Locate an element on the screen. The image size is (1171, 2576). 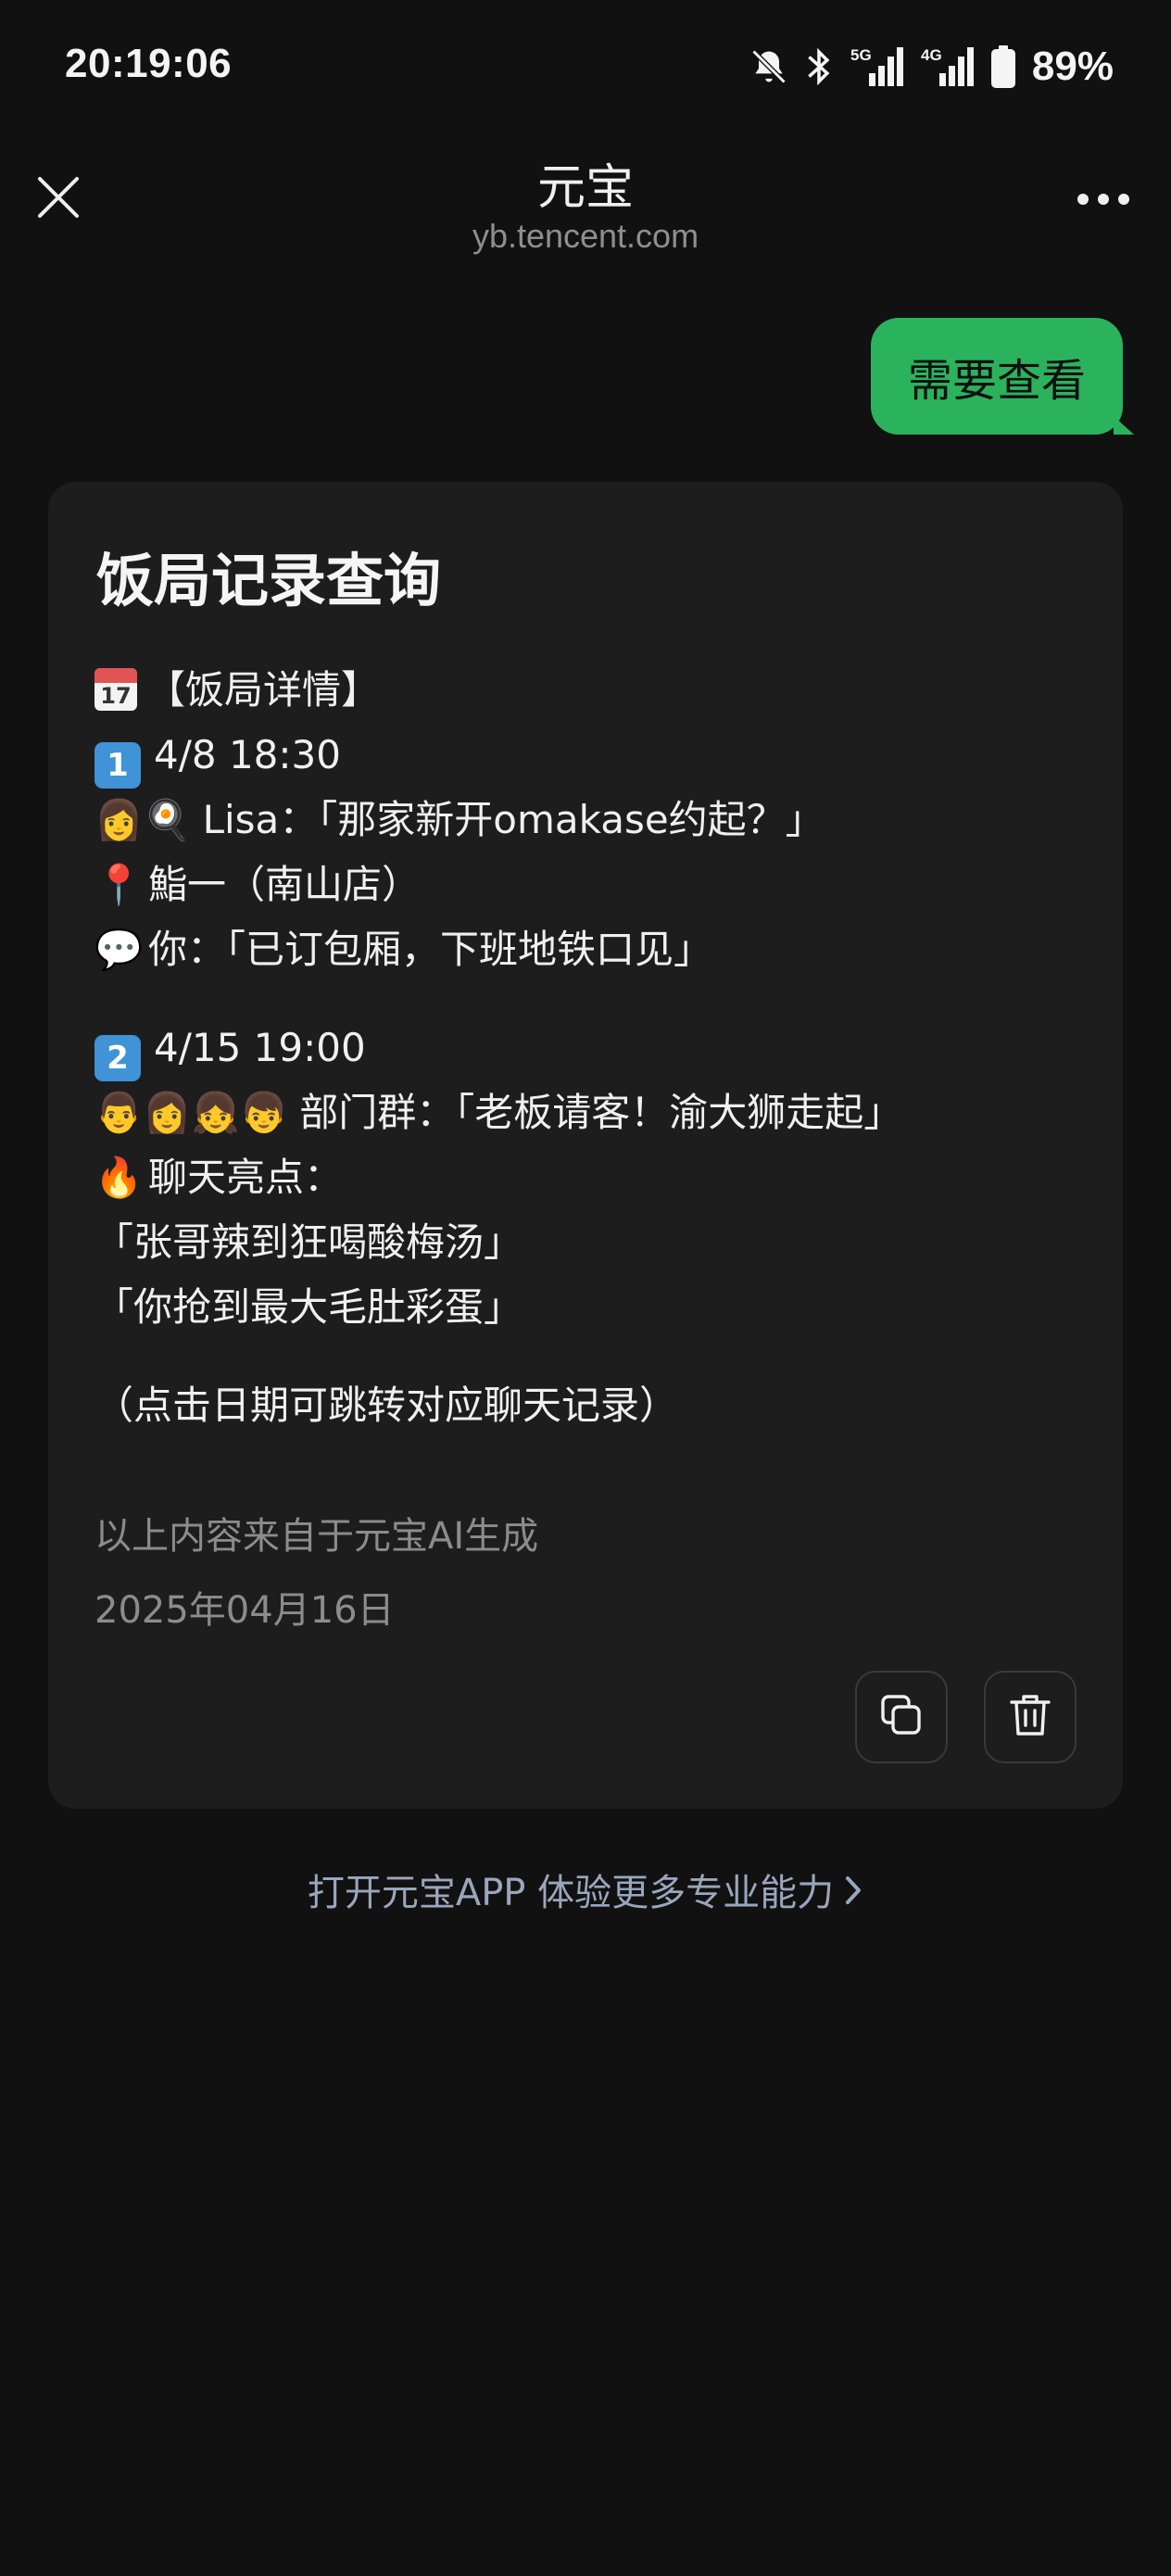
open-app-text: 打开元宝APP 体验更多专业能力 is located at coordinates (571, 1893).